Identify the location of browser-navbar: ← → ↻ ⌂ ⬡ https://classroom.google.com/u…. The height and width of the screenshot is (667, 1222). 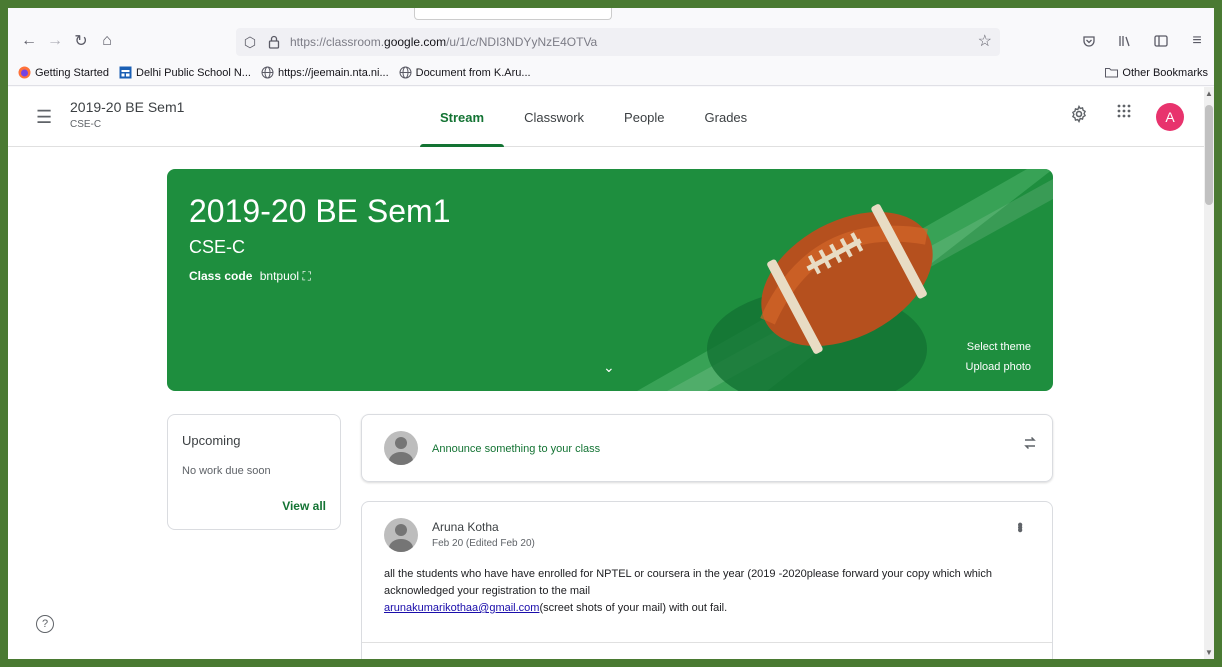
(611, 41).